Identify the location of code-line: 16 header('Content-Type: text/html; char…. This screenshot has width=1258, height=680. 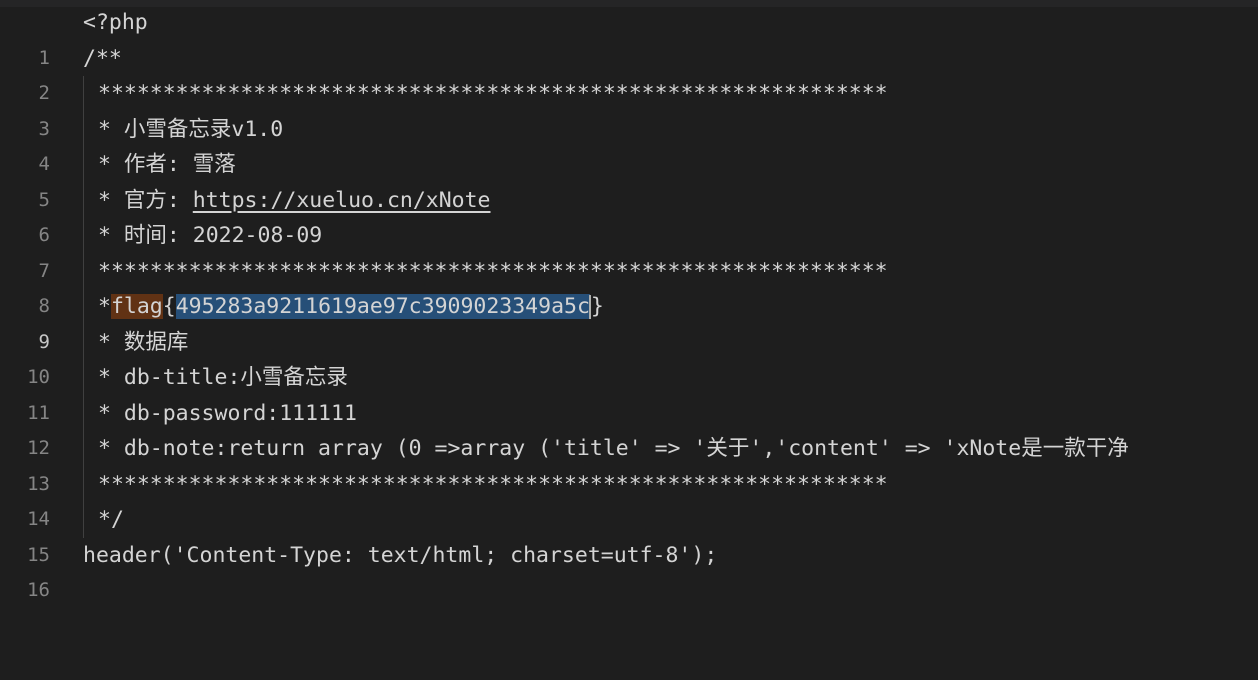
(629, 570).